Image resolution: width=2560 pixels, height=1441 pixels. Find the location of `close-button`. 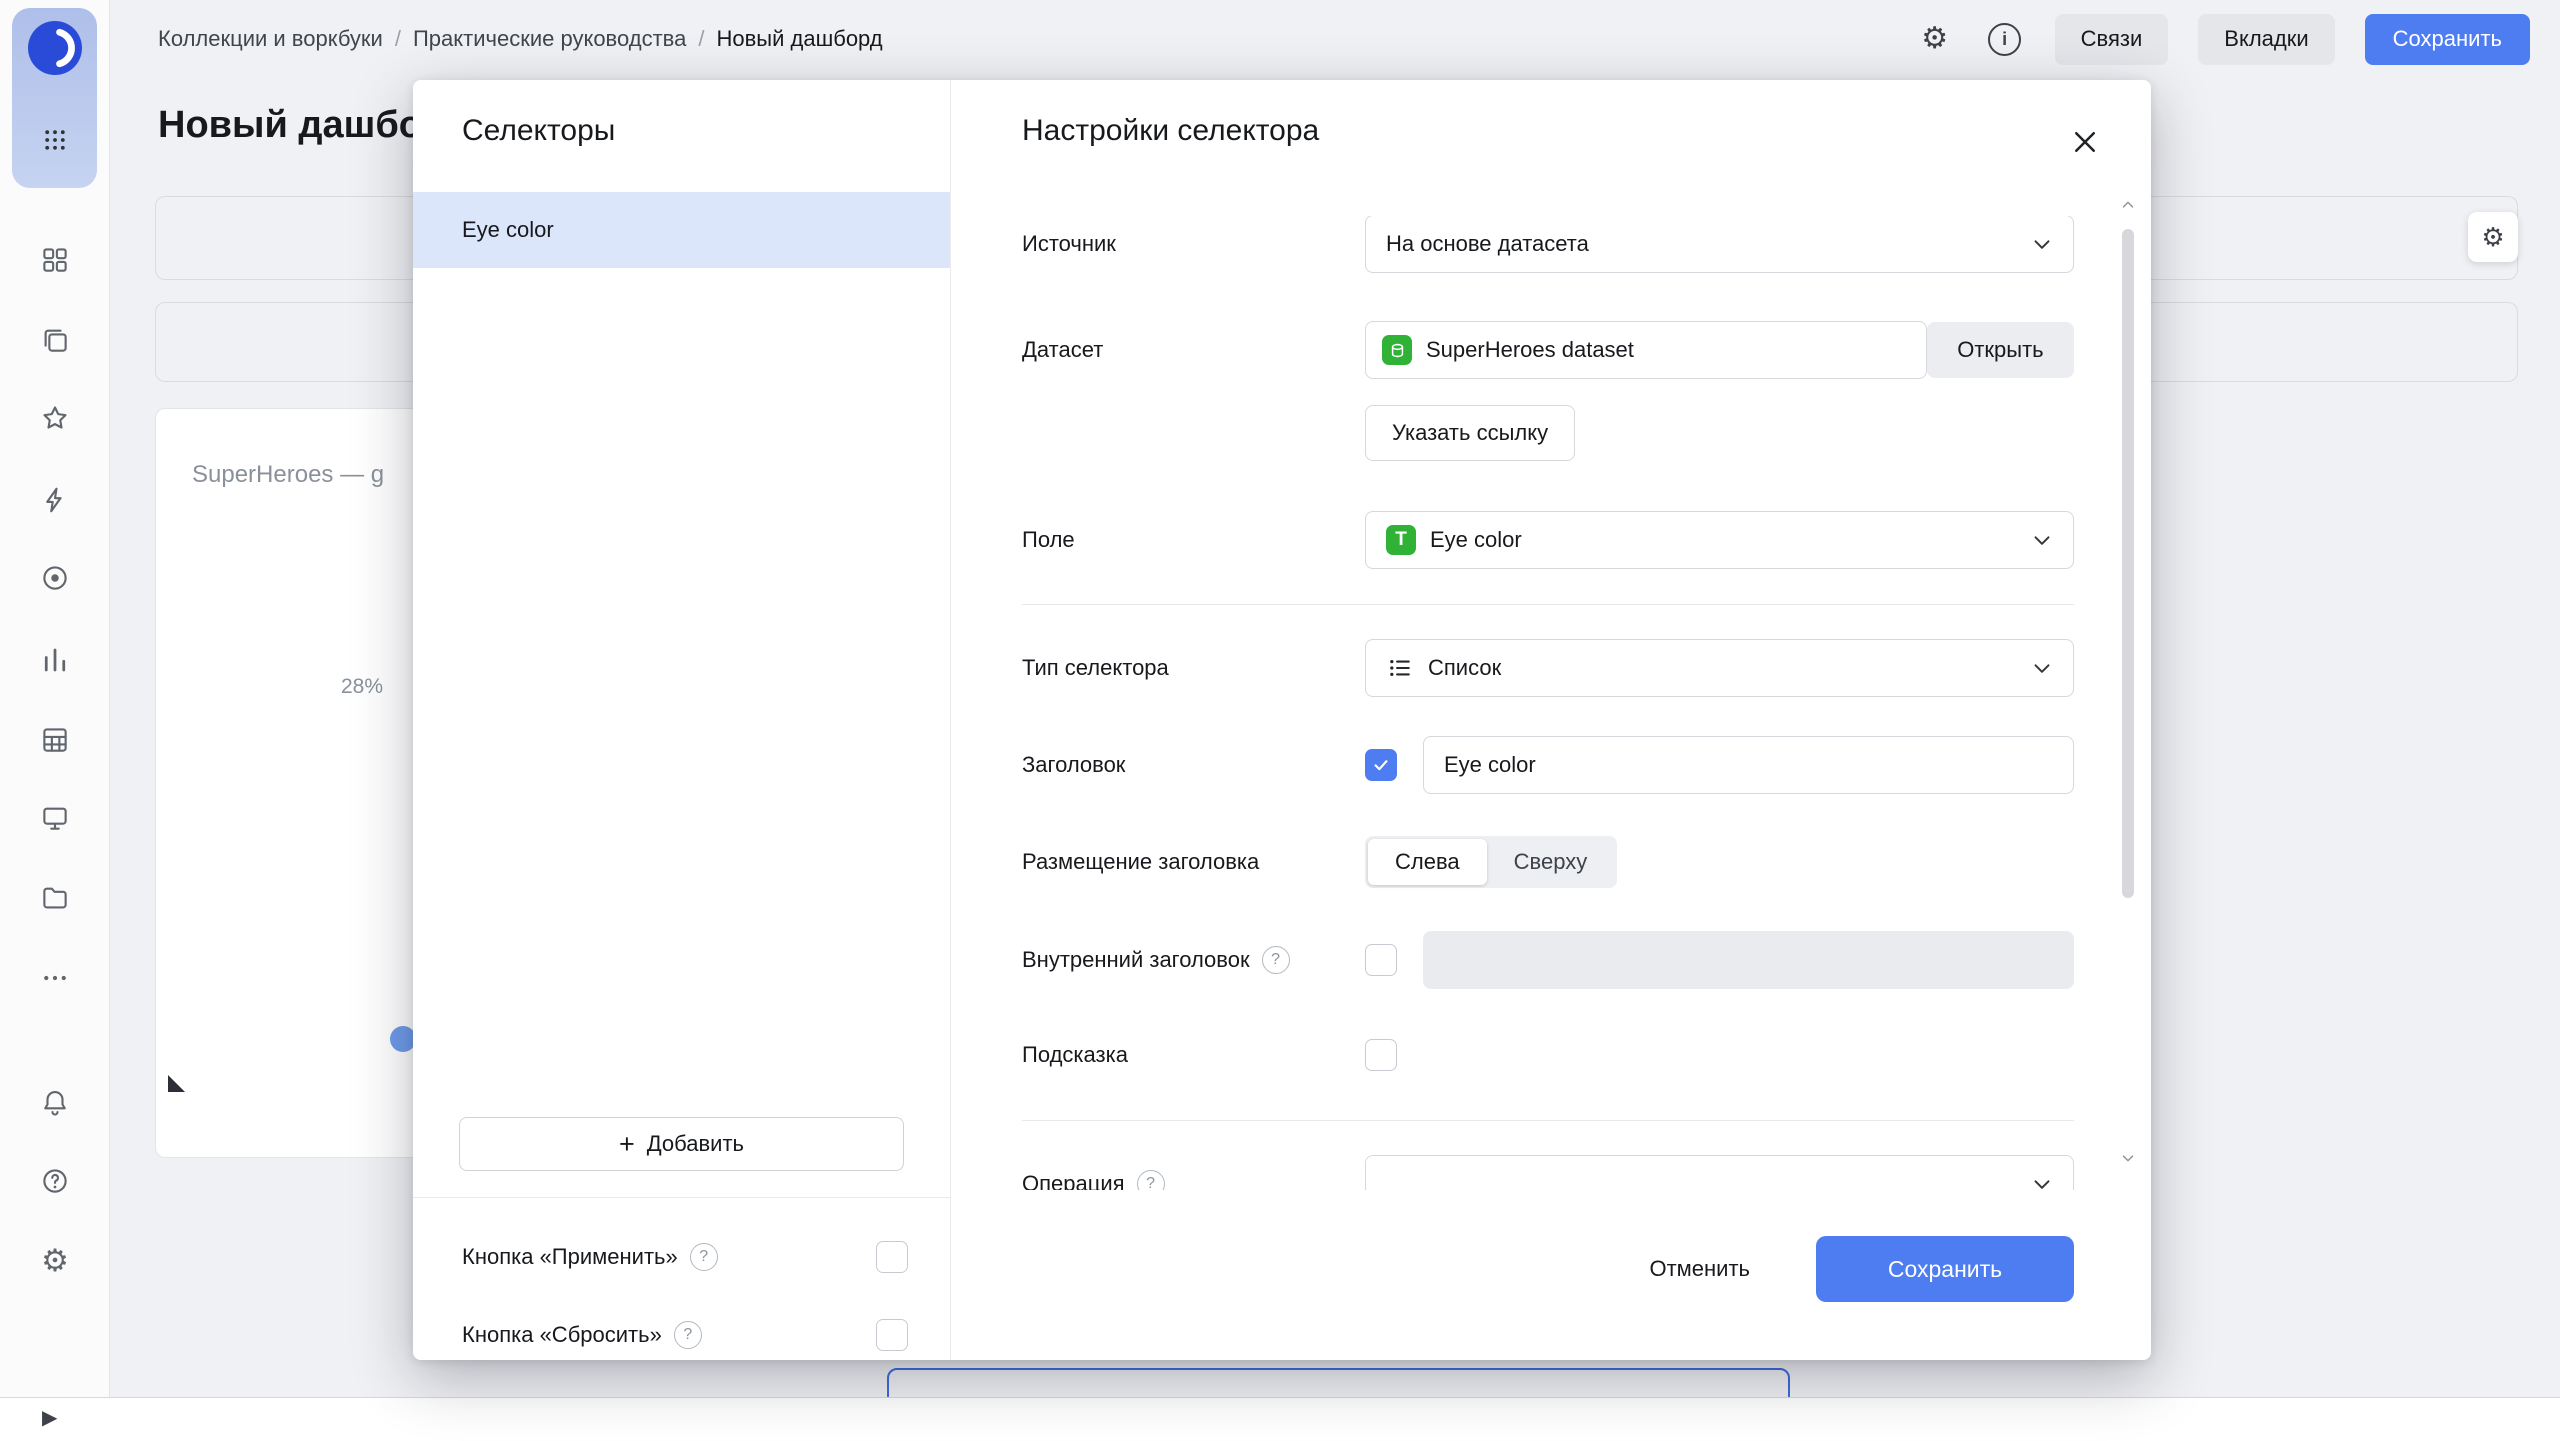

close-button is located at coordinates (2085, 142).